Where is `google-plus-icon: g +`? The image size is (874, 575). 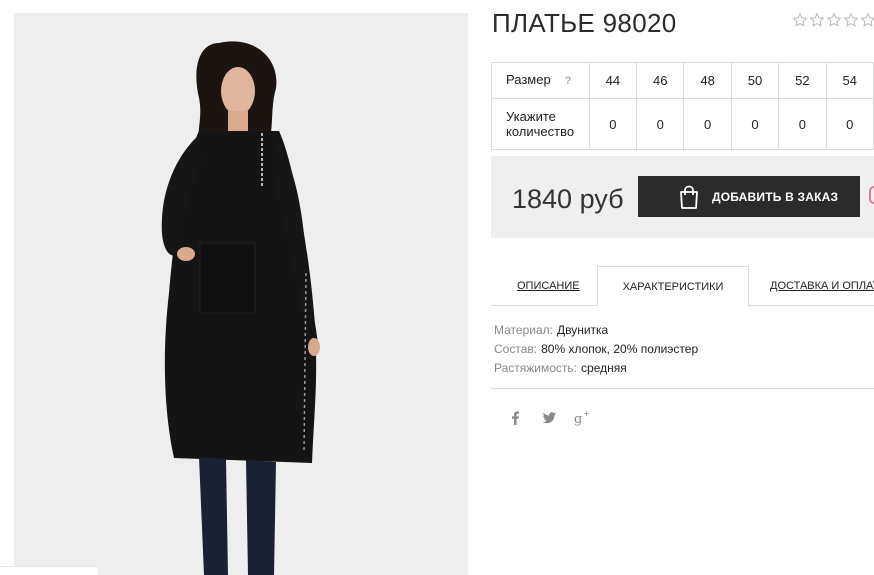
google-plus-icon: g + is located at coordinates (583, 418).